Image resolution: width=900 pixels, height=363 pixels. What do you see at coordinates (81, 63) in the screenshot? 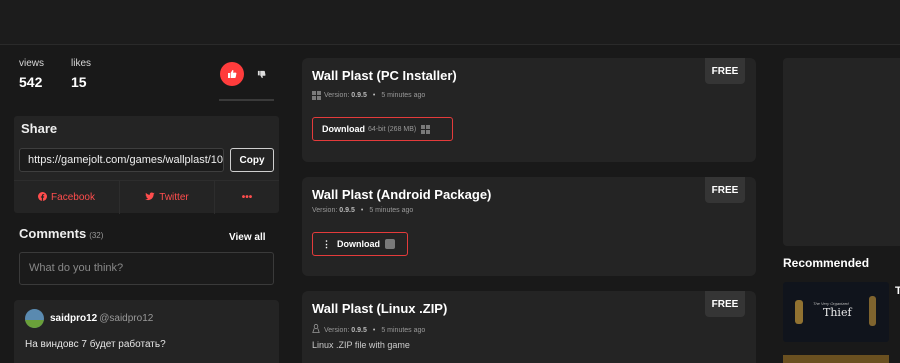
I see `likes-label: likes` at bounding box center [81, 63].